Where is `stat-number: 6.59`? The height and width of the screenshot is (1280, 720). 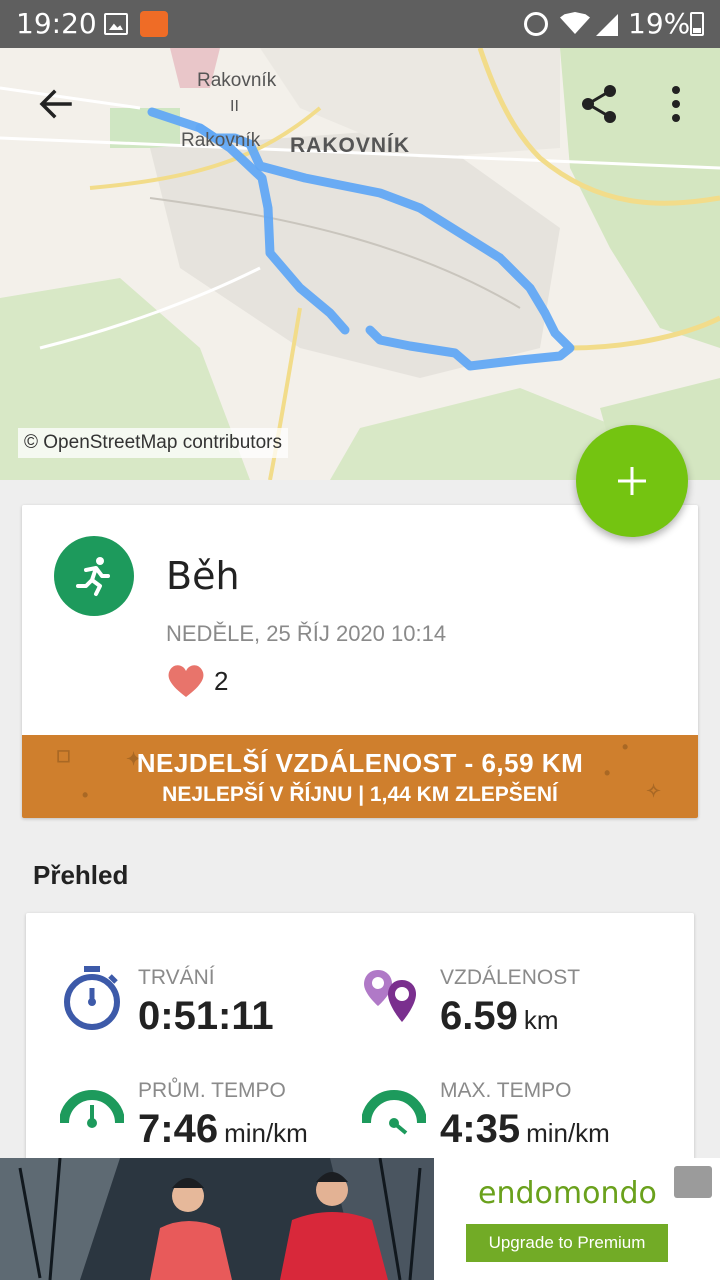 stat-number: 6.59 is located at coordinates (479, 1016).